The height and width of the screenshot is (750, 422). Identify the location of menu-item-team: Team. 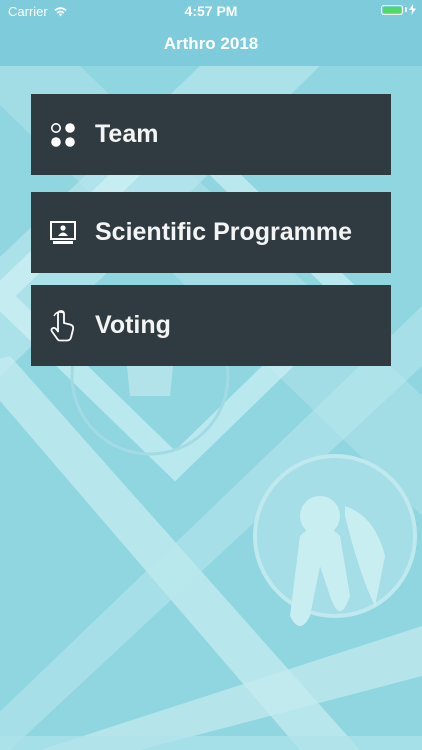
(211, 134).